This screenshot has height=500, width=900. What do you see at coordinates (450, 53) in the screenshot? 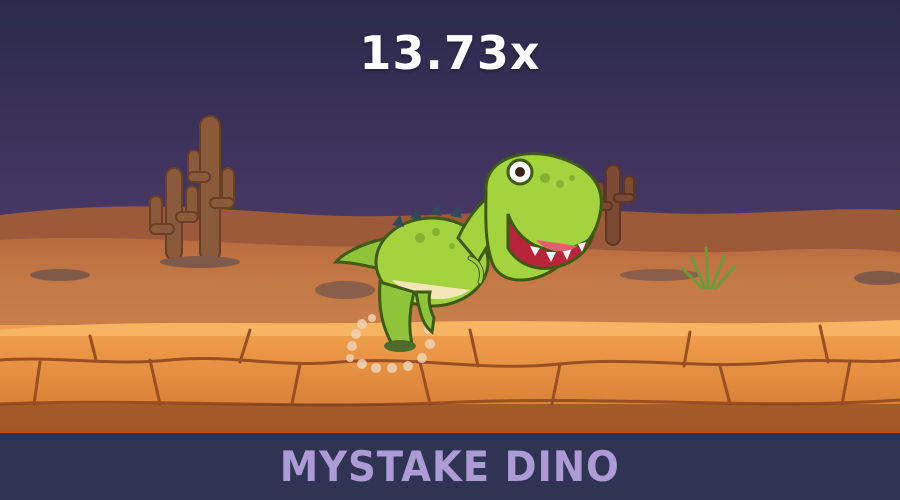
I see `multiplier-display: 13.73x` at bounding box center [450, 53].